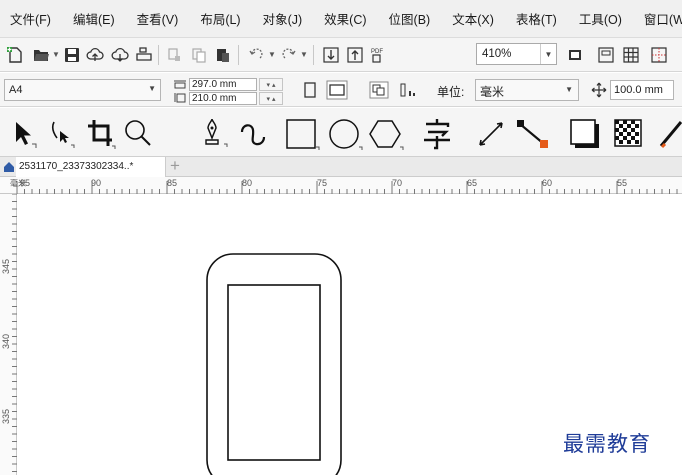 This screenshot has height=475, width=682. I want to click on pick-arrow-icon, so click(26, 135).